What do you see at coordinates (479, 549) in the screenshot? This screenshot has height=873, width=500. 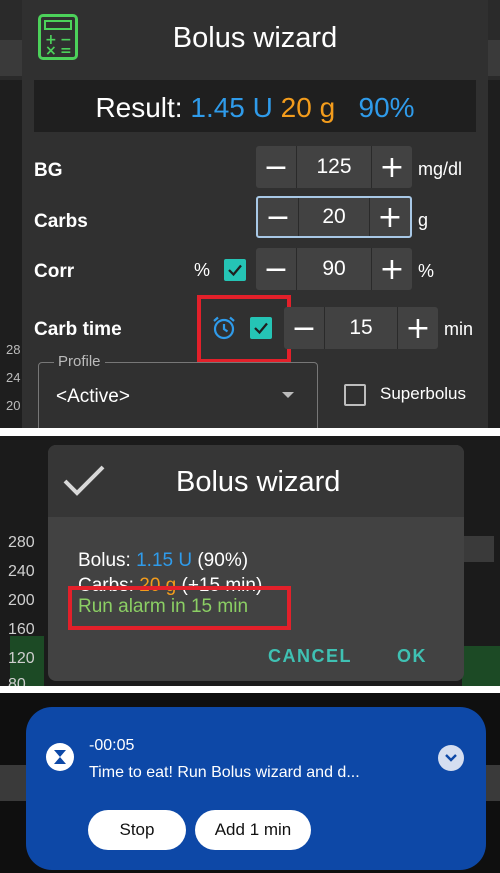 I see `background-dropdown` at bounding box center [479, 549].